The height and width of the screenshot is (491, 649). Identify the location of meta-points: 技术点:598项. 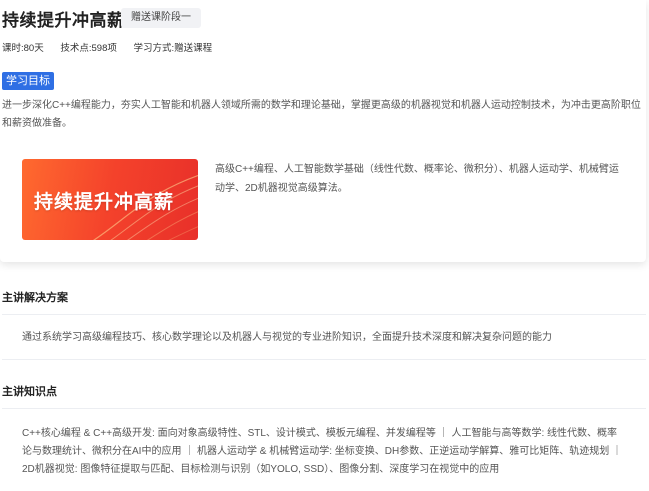
(88, 48).